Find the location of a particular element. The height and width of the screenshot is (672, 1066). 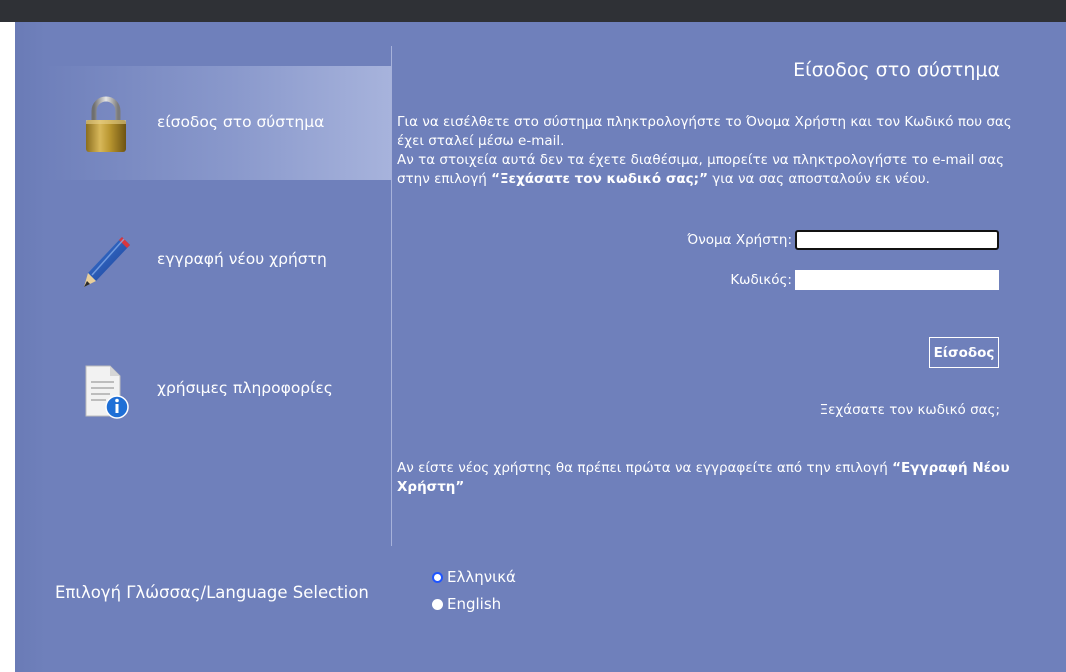

page-title: Είσοδος στο σύστημα is located at coordinates (896, 70).